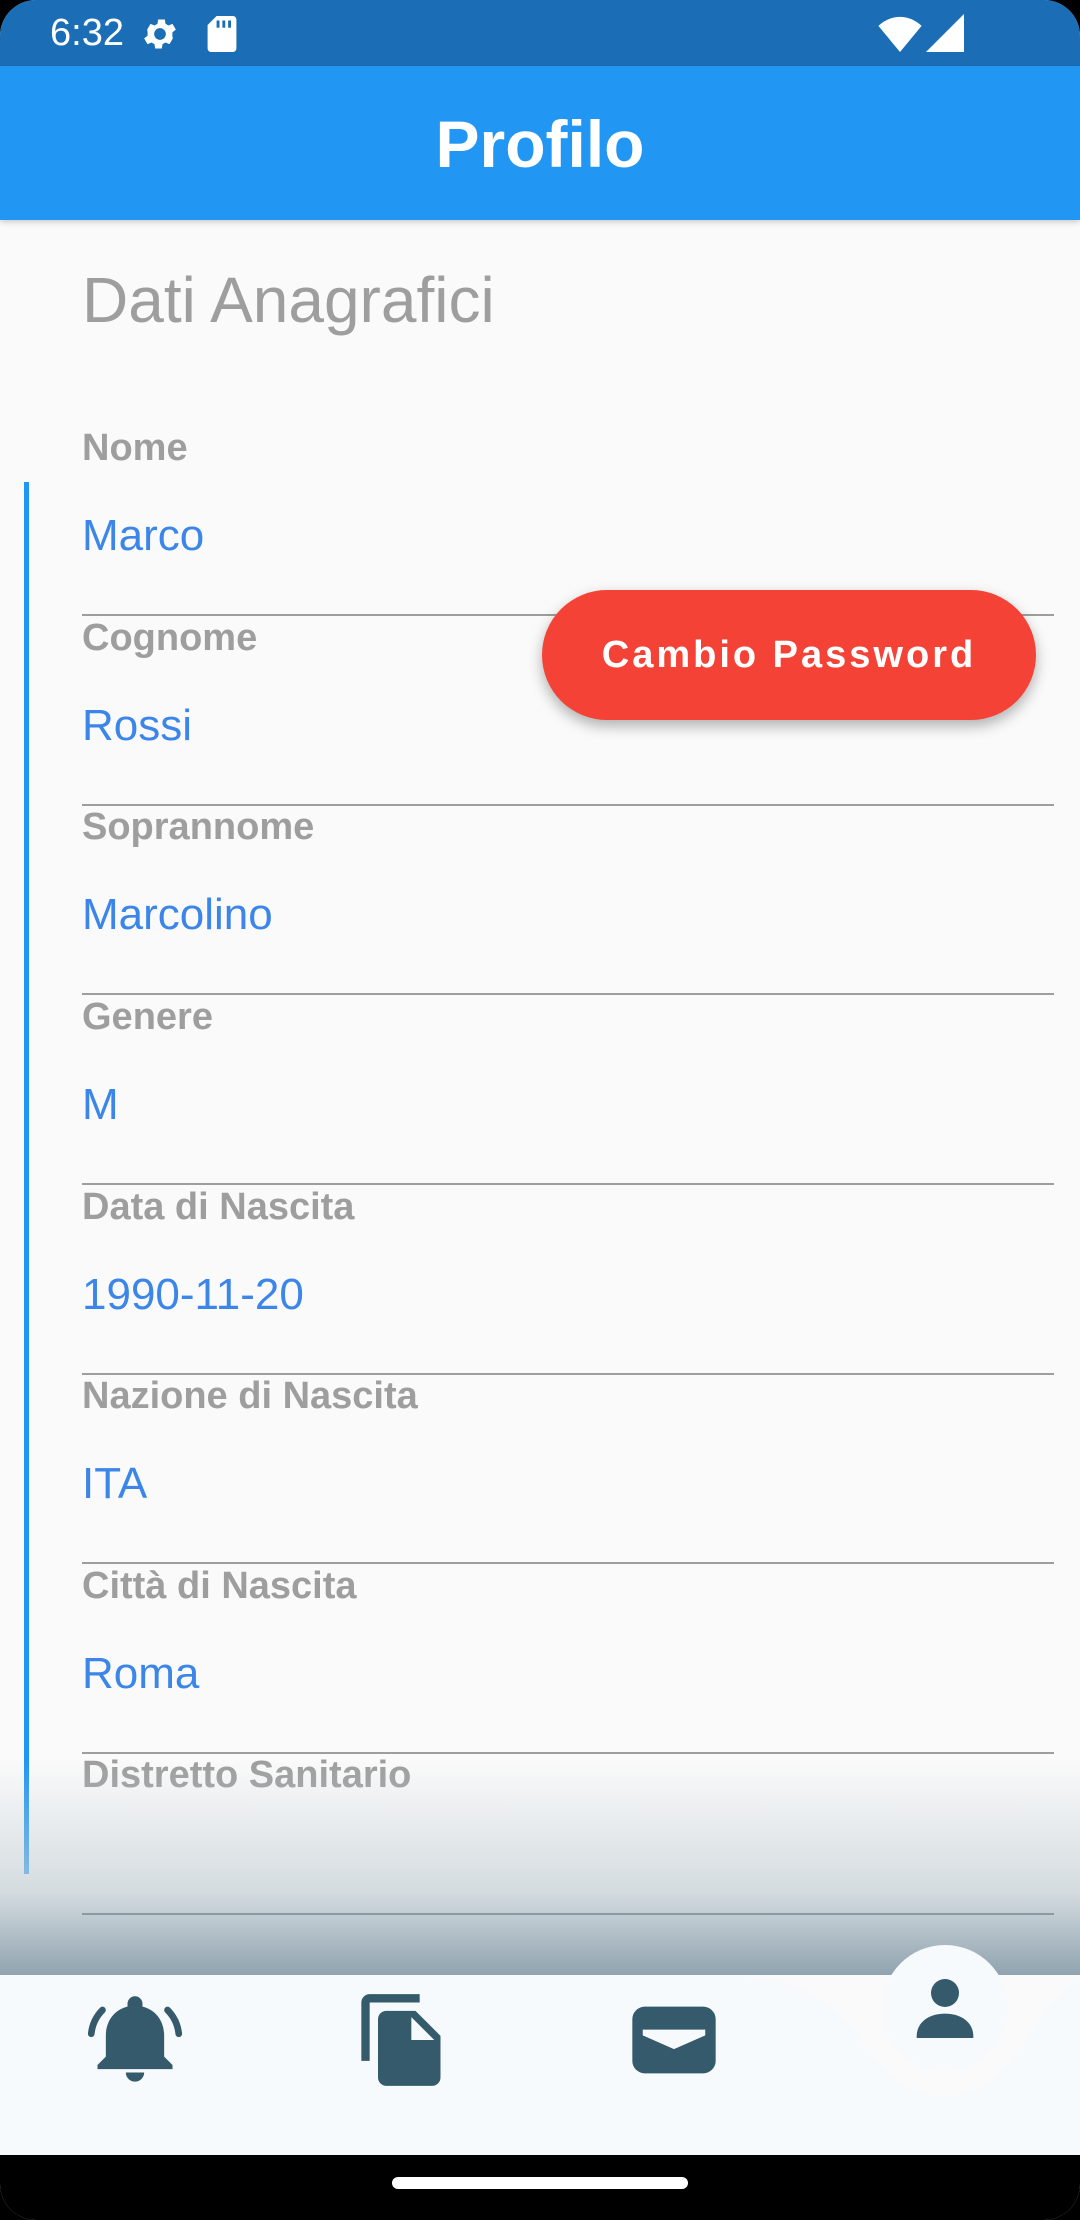  What do you see at coordinates (147, 1017) in the screenshot?
I see `field-label: Genere` at bounding box center [147, 1017].